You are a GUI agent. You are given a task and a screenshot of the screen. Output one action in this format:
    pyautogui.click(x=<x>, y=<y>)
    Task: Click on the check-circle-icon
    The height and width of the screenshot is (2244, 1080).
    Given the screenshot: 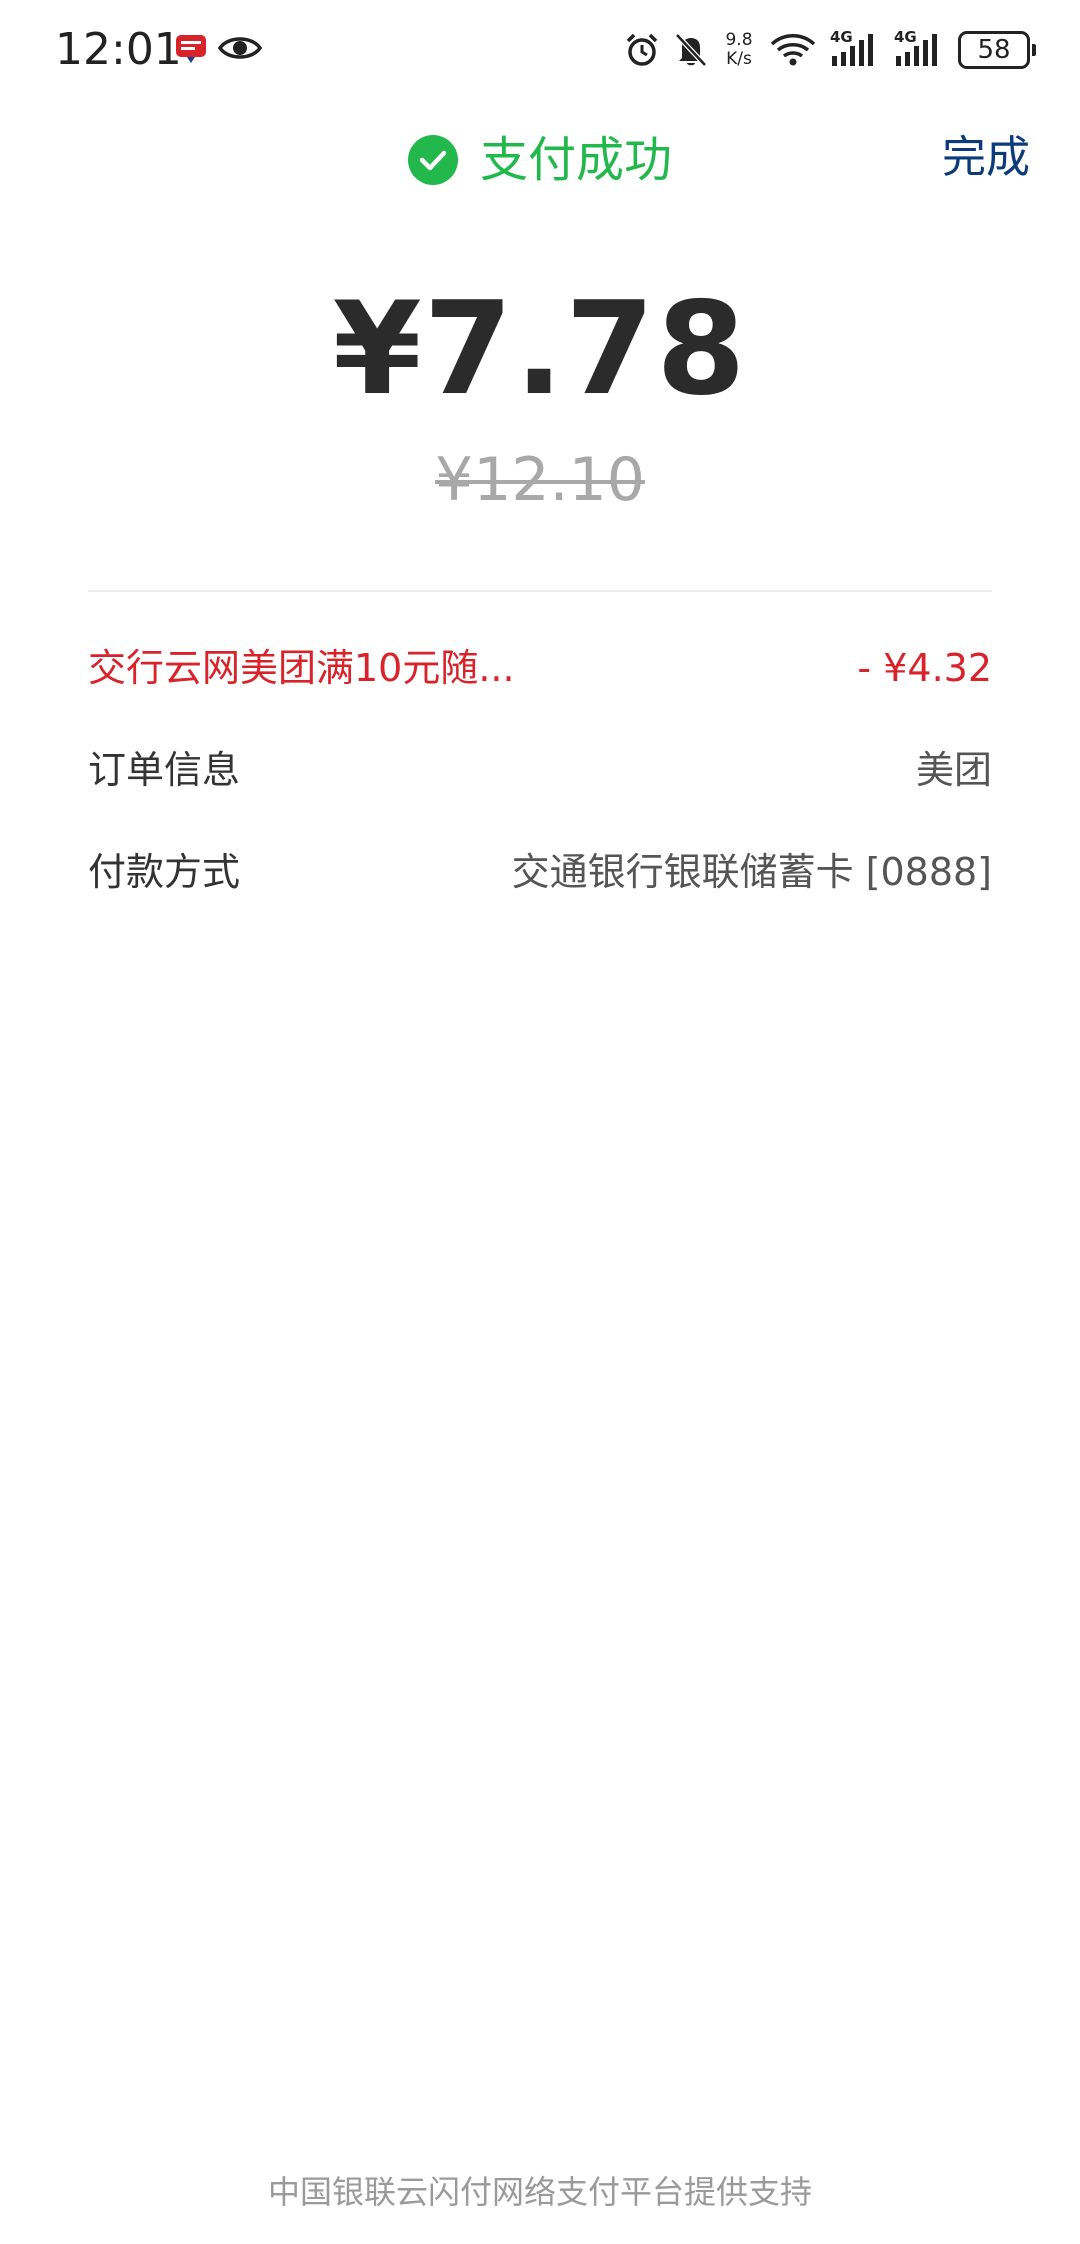 What is the action you would take?
    pyautogui.click(x=432, y=160)
    